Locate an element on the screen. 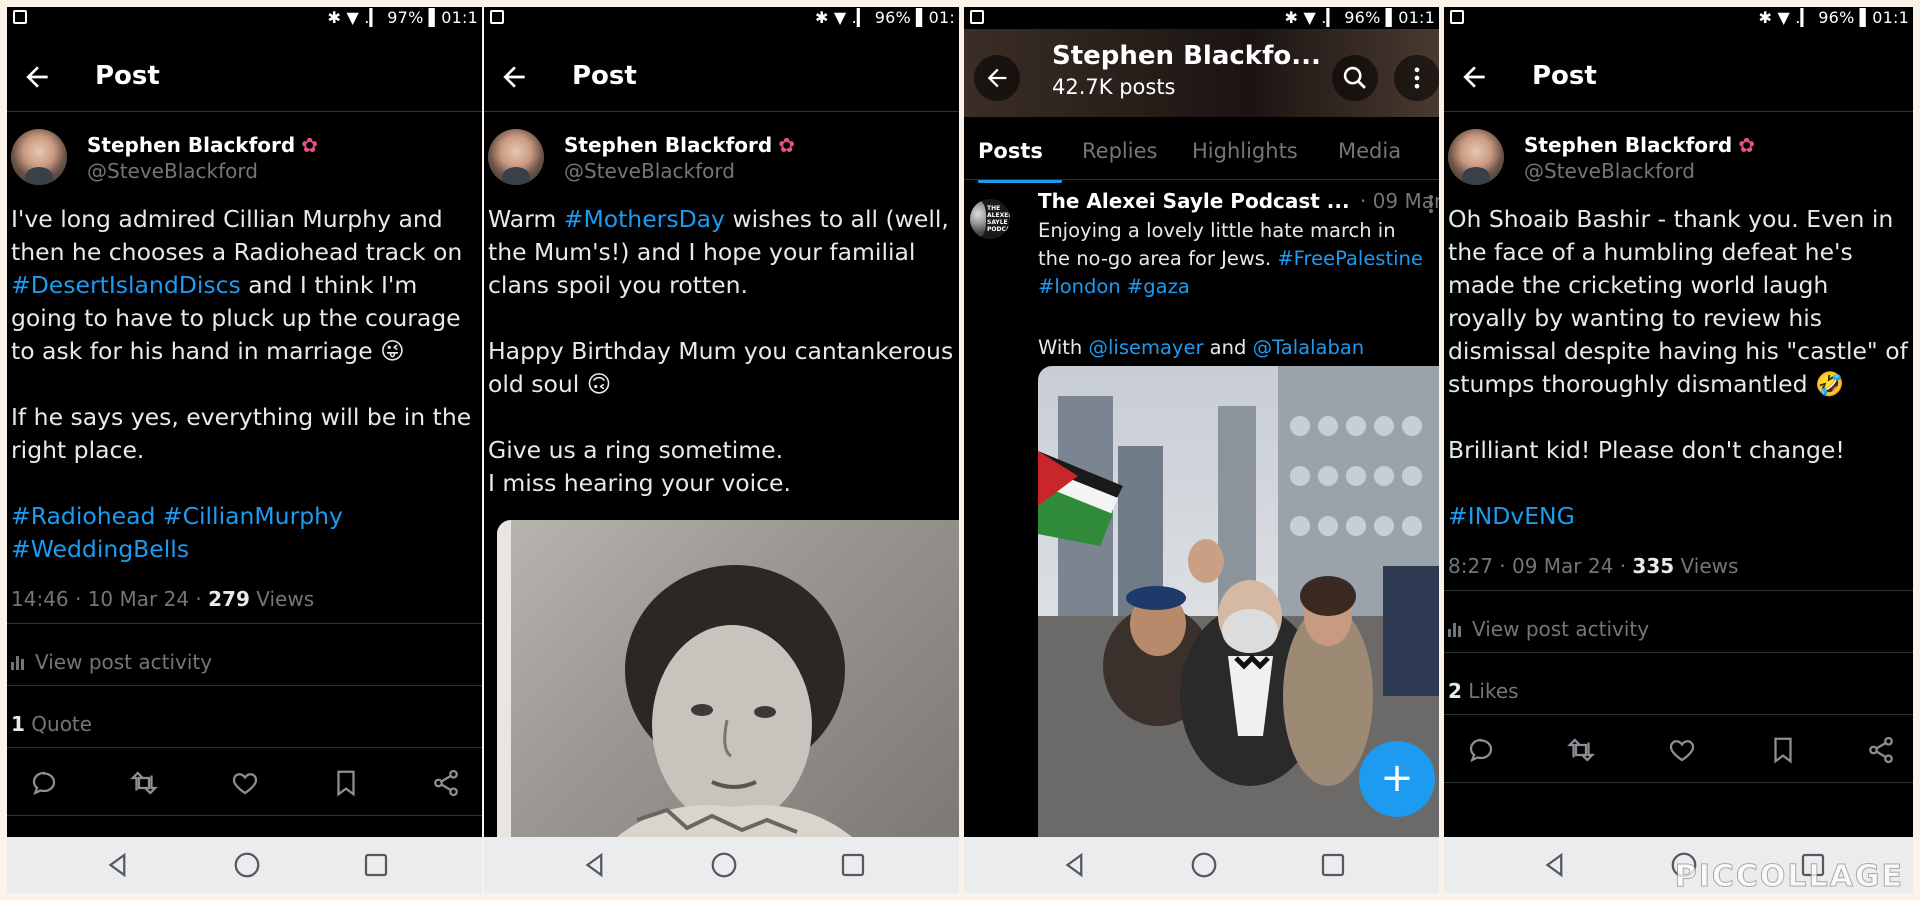 Image resolution: width=1920 pixels, height=900 pixels. search-button is located at coordinates (1355, 78).